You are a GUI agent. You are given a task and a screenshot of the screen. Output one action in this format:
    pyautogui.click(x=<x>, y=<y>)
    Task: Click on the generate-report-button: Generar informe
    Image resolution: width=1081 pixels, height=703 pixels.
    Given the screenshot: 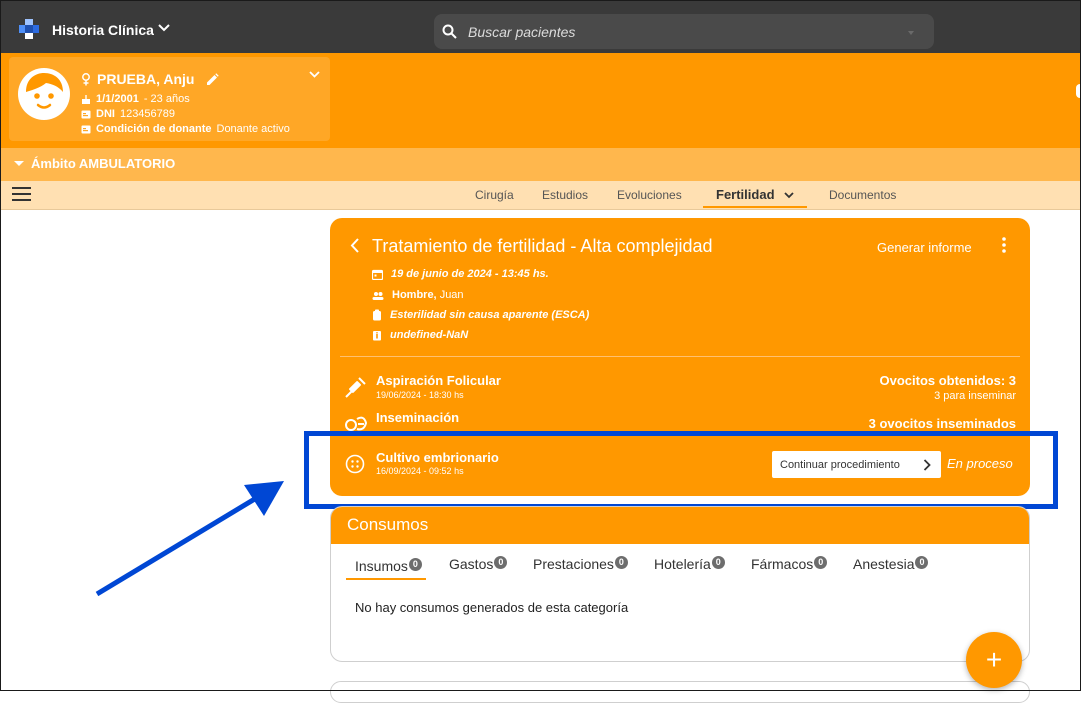 What is the action you would take?
    pyautogui.click(x=924, y=247)
    